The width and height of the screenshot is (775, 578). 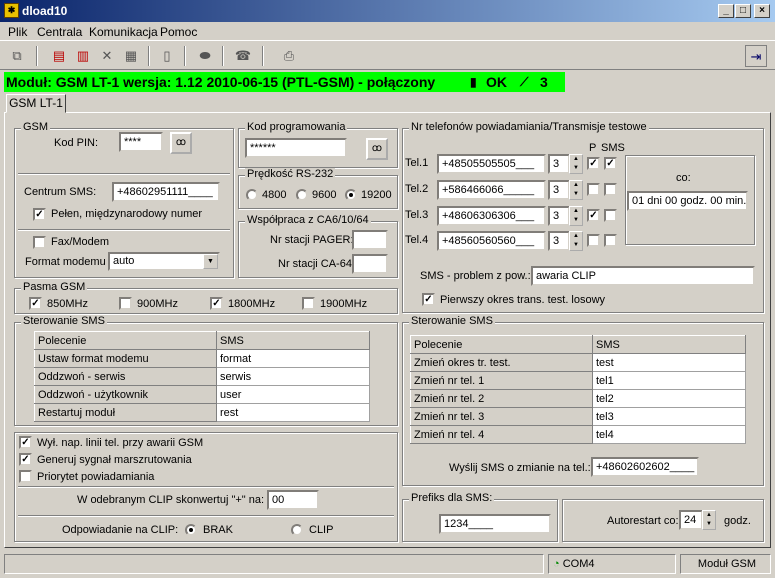 I want to click on autorestart-spinner: ▲ ▼, so click(x=709, y=520).